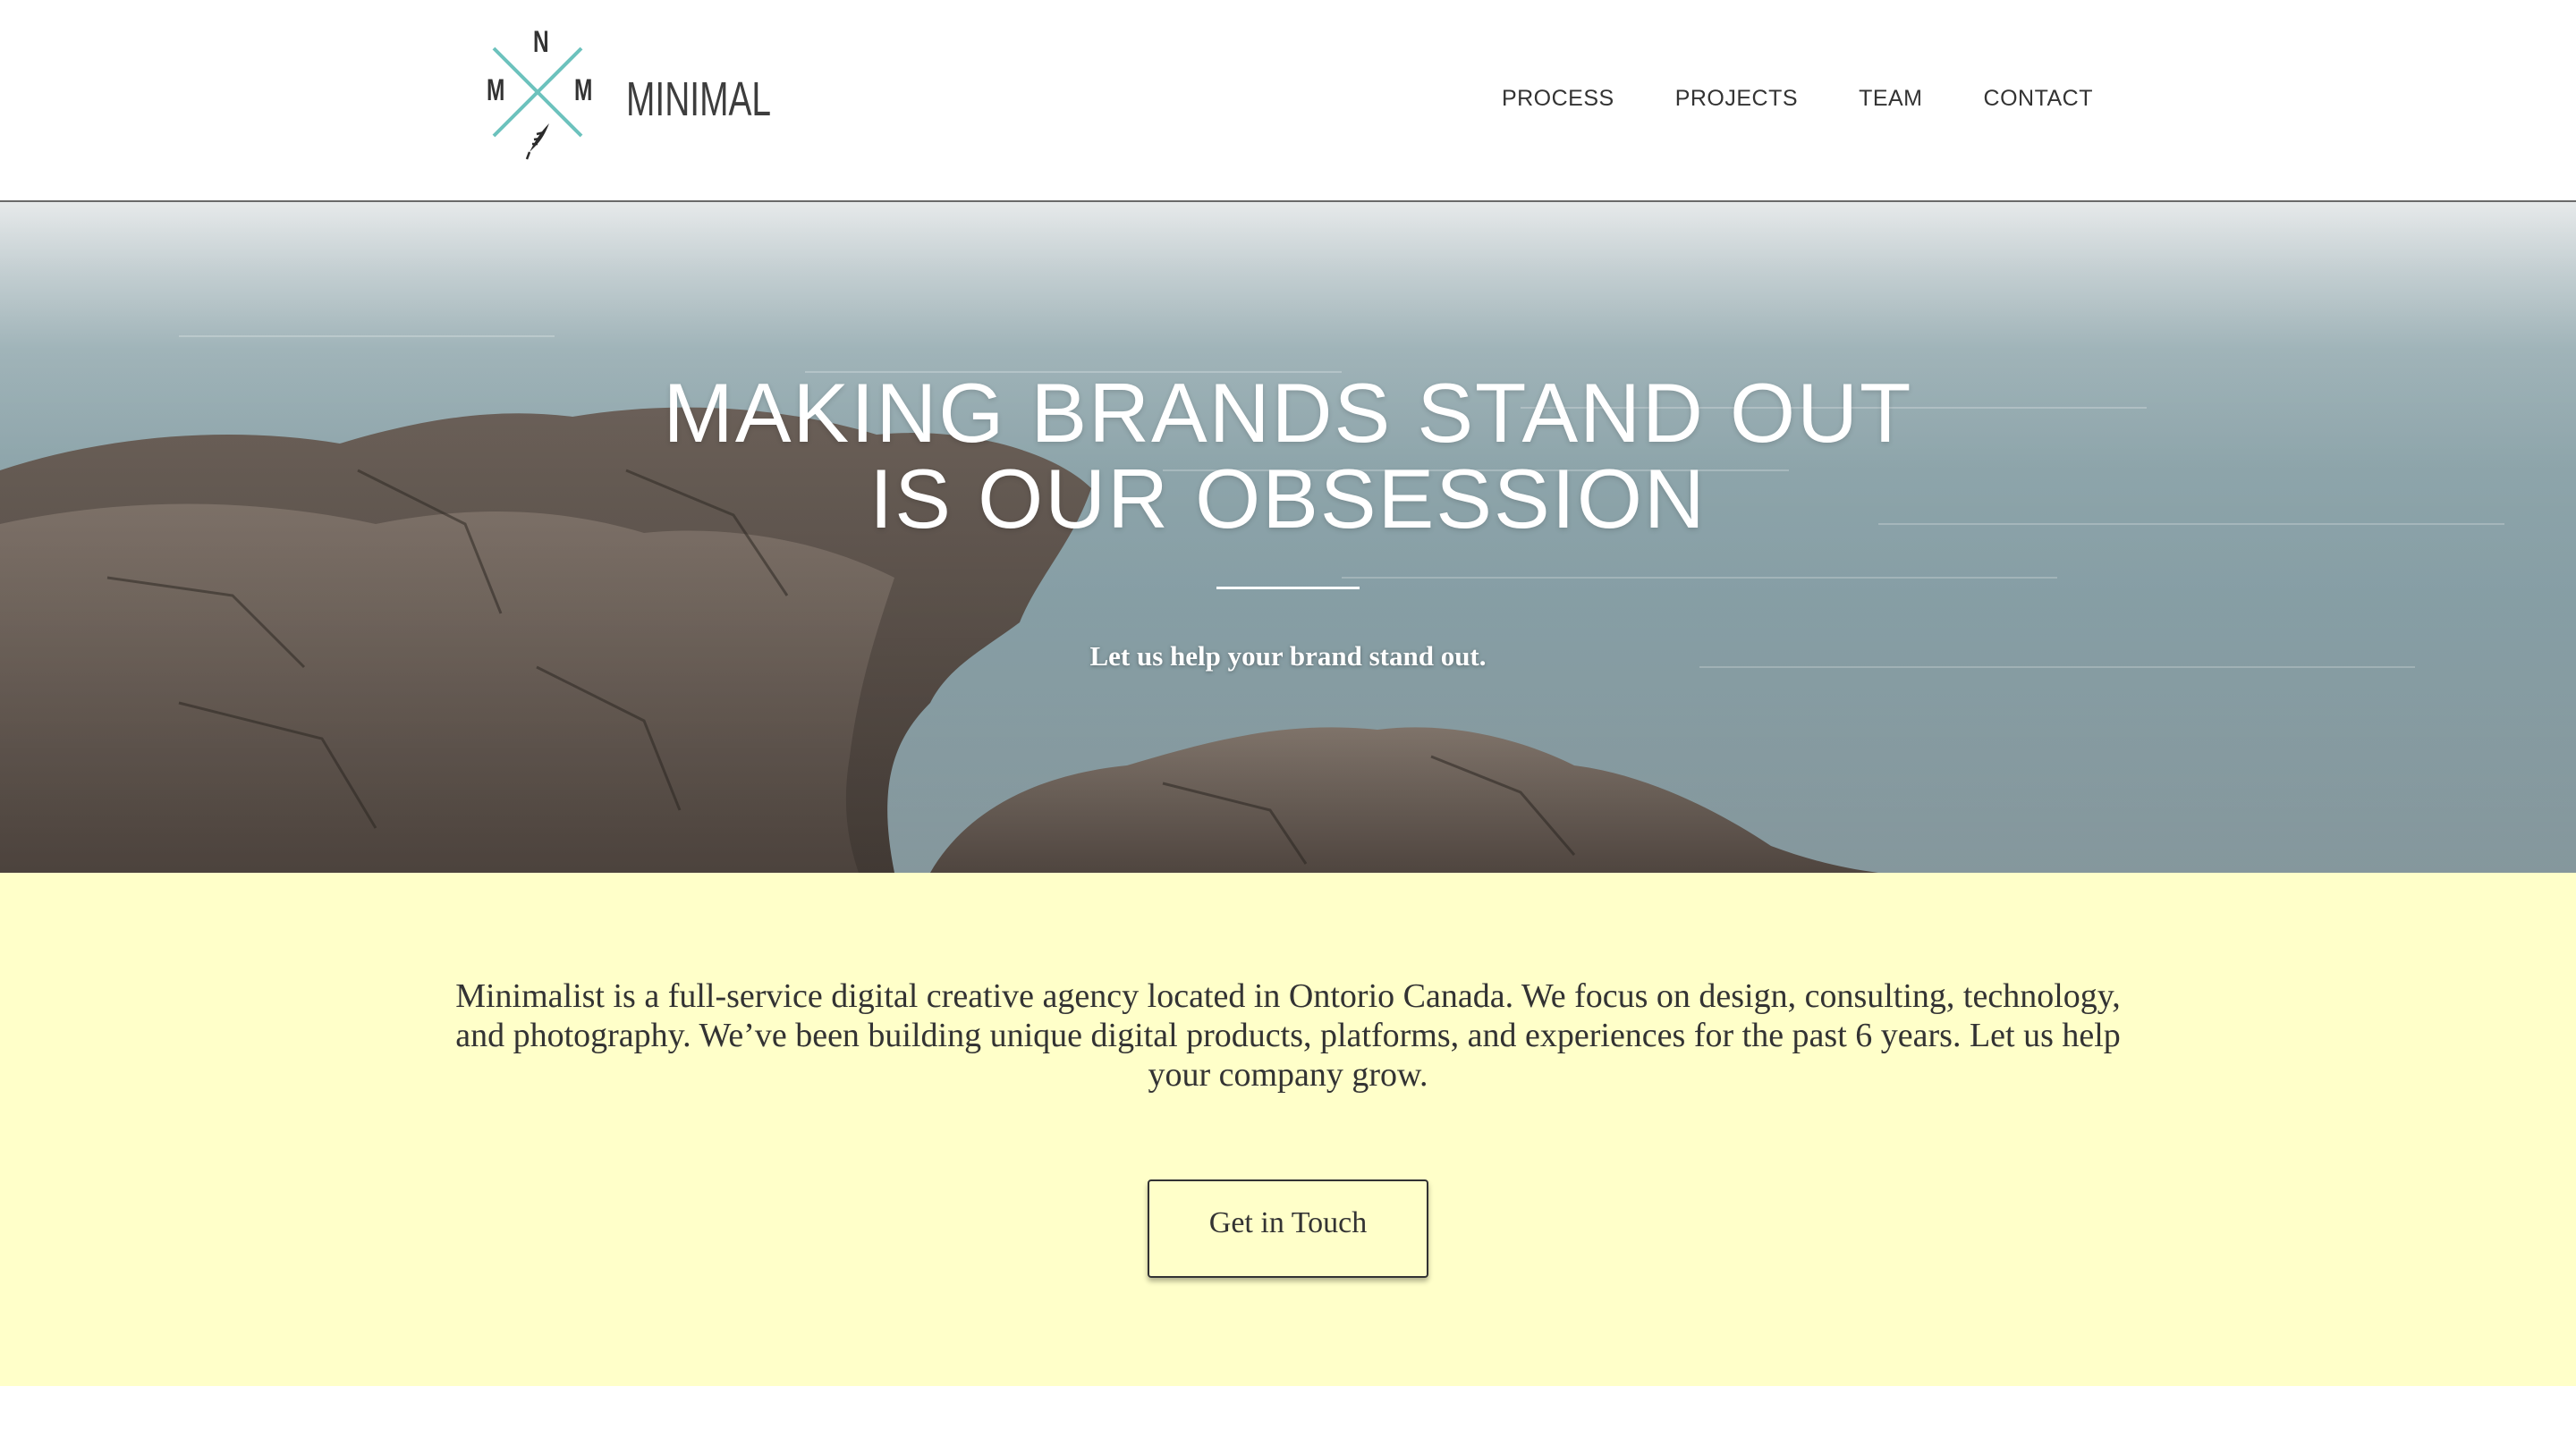  Describe the element at coordinates (541, 42) in the screenshot. I see `logo-letter-n: N` at that location.